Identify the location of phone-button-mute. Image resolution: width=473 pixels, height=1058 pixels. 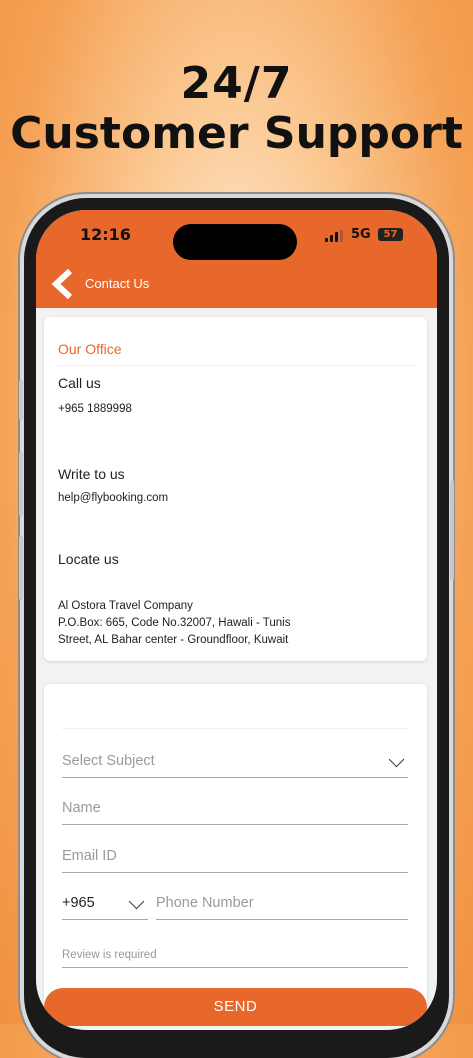
(21, 400).